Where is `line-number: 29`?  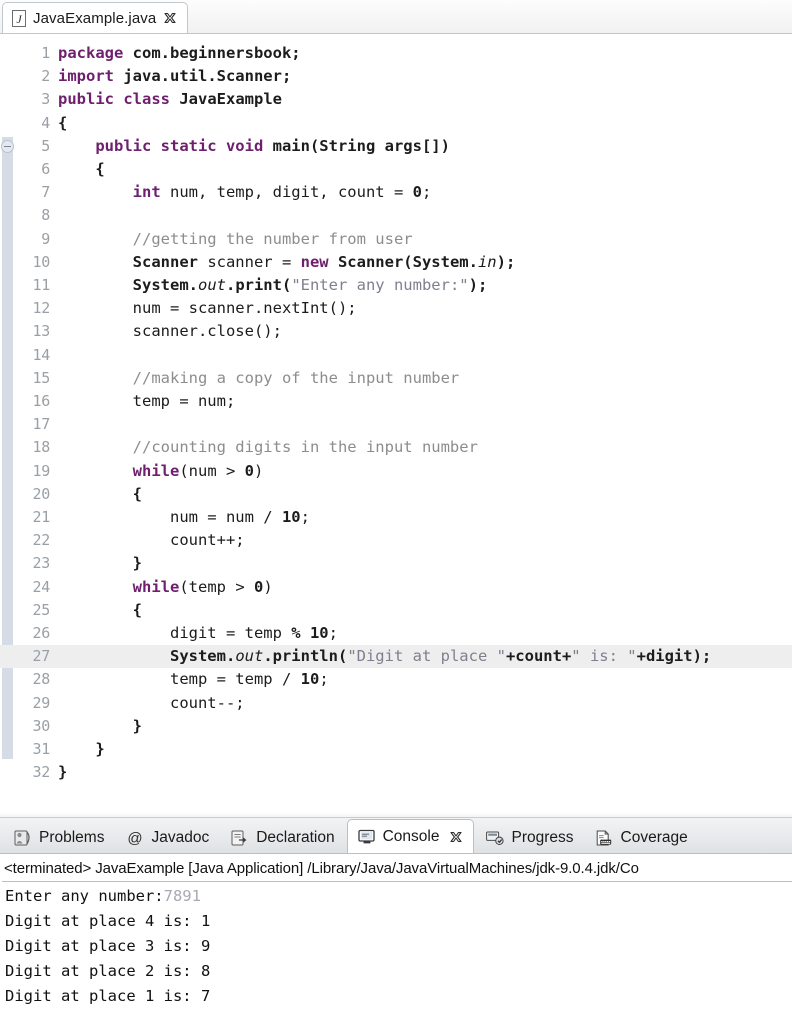
line-number: 29 is located at coordinates (41, 702).